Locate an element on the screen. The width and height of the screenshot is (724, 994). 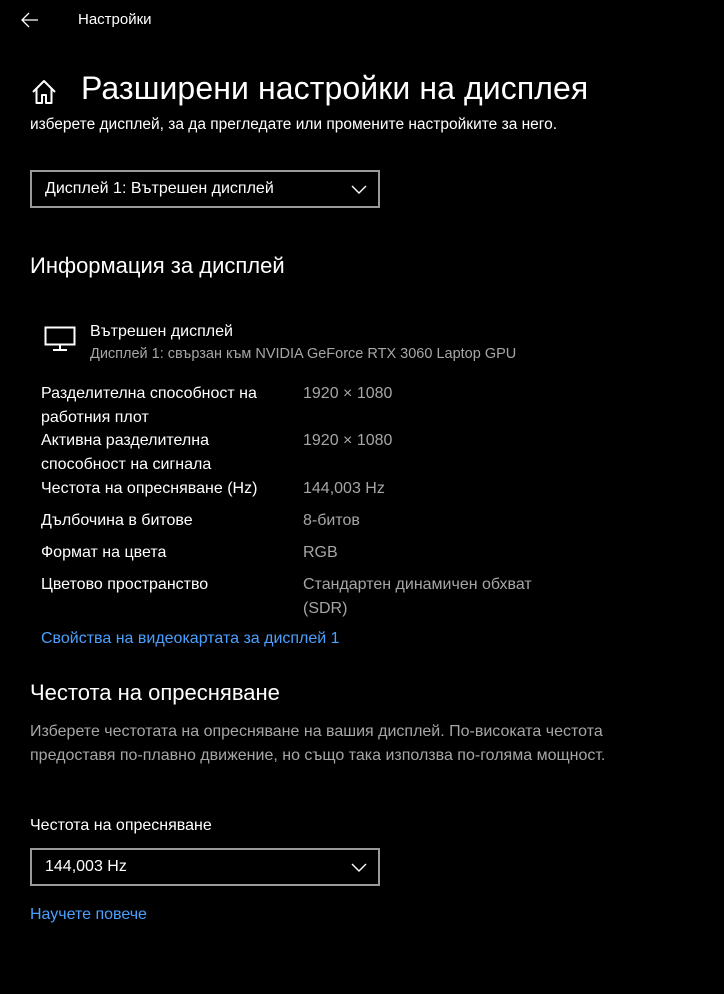
display-select: Дисплей 1: Вътрешен дисплей is located at coordinates (205, 189).